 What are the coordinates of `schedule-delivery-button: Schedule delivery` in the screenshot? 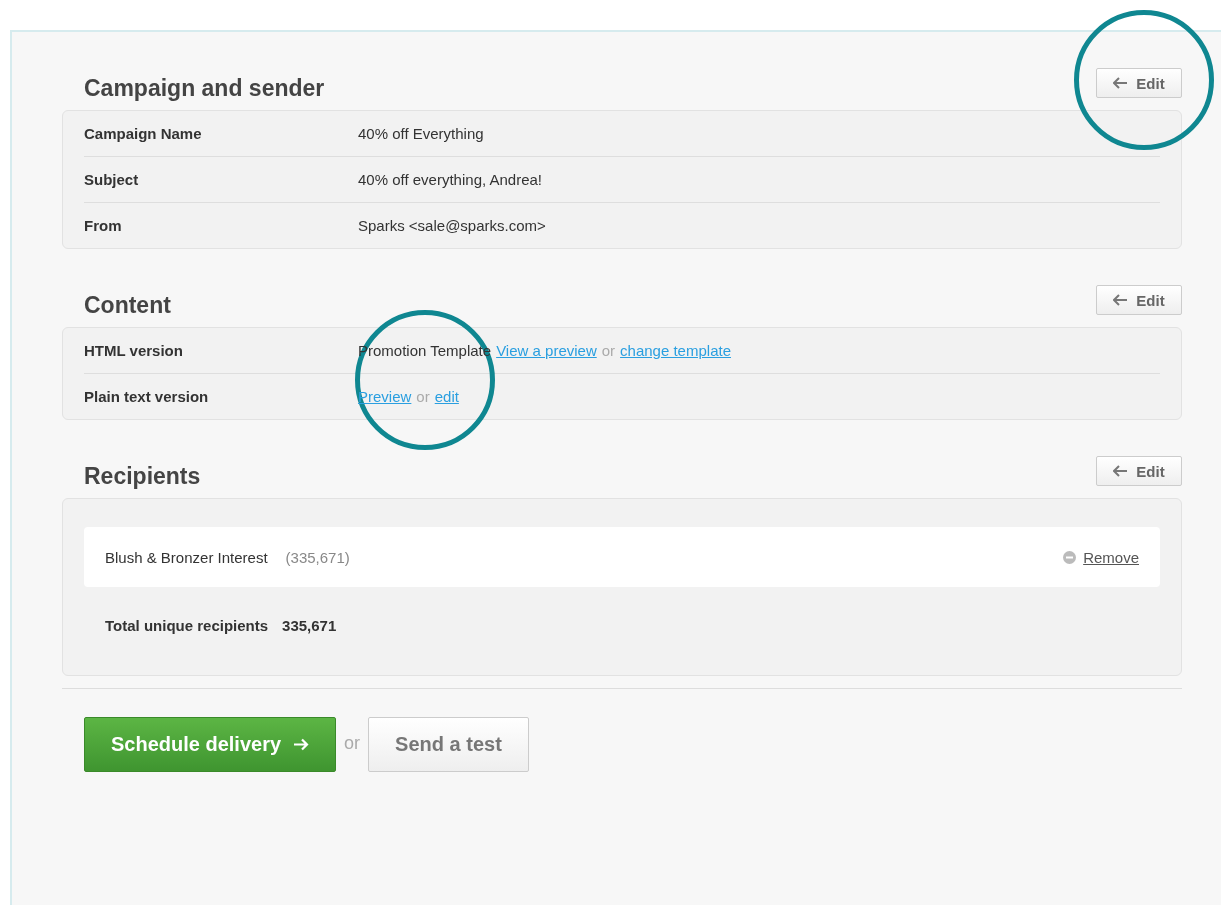 It's located at (210, 744).